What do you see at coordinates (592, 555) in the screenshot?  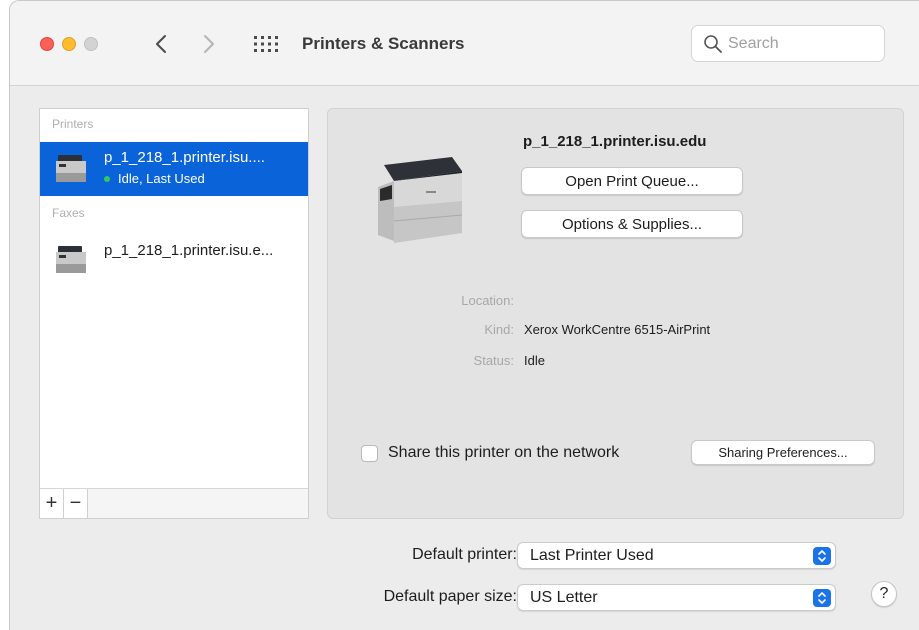 I see `default-printer-value: Last Printer Used` at bounding box center [592, 555].